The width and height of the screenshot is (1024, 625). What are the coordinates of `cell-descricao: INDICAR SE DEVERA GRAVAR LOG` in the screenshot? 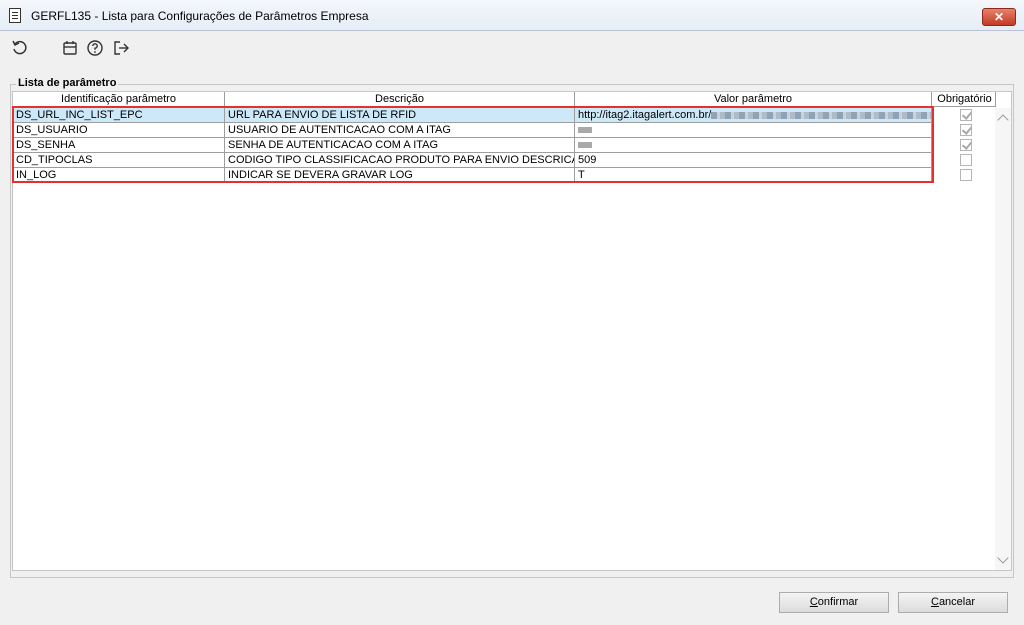 It's located at (400, 175).